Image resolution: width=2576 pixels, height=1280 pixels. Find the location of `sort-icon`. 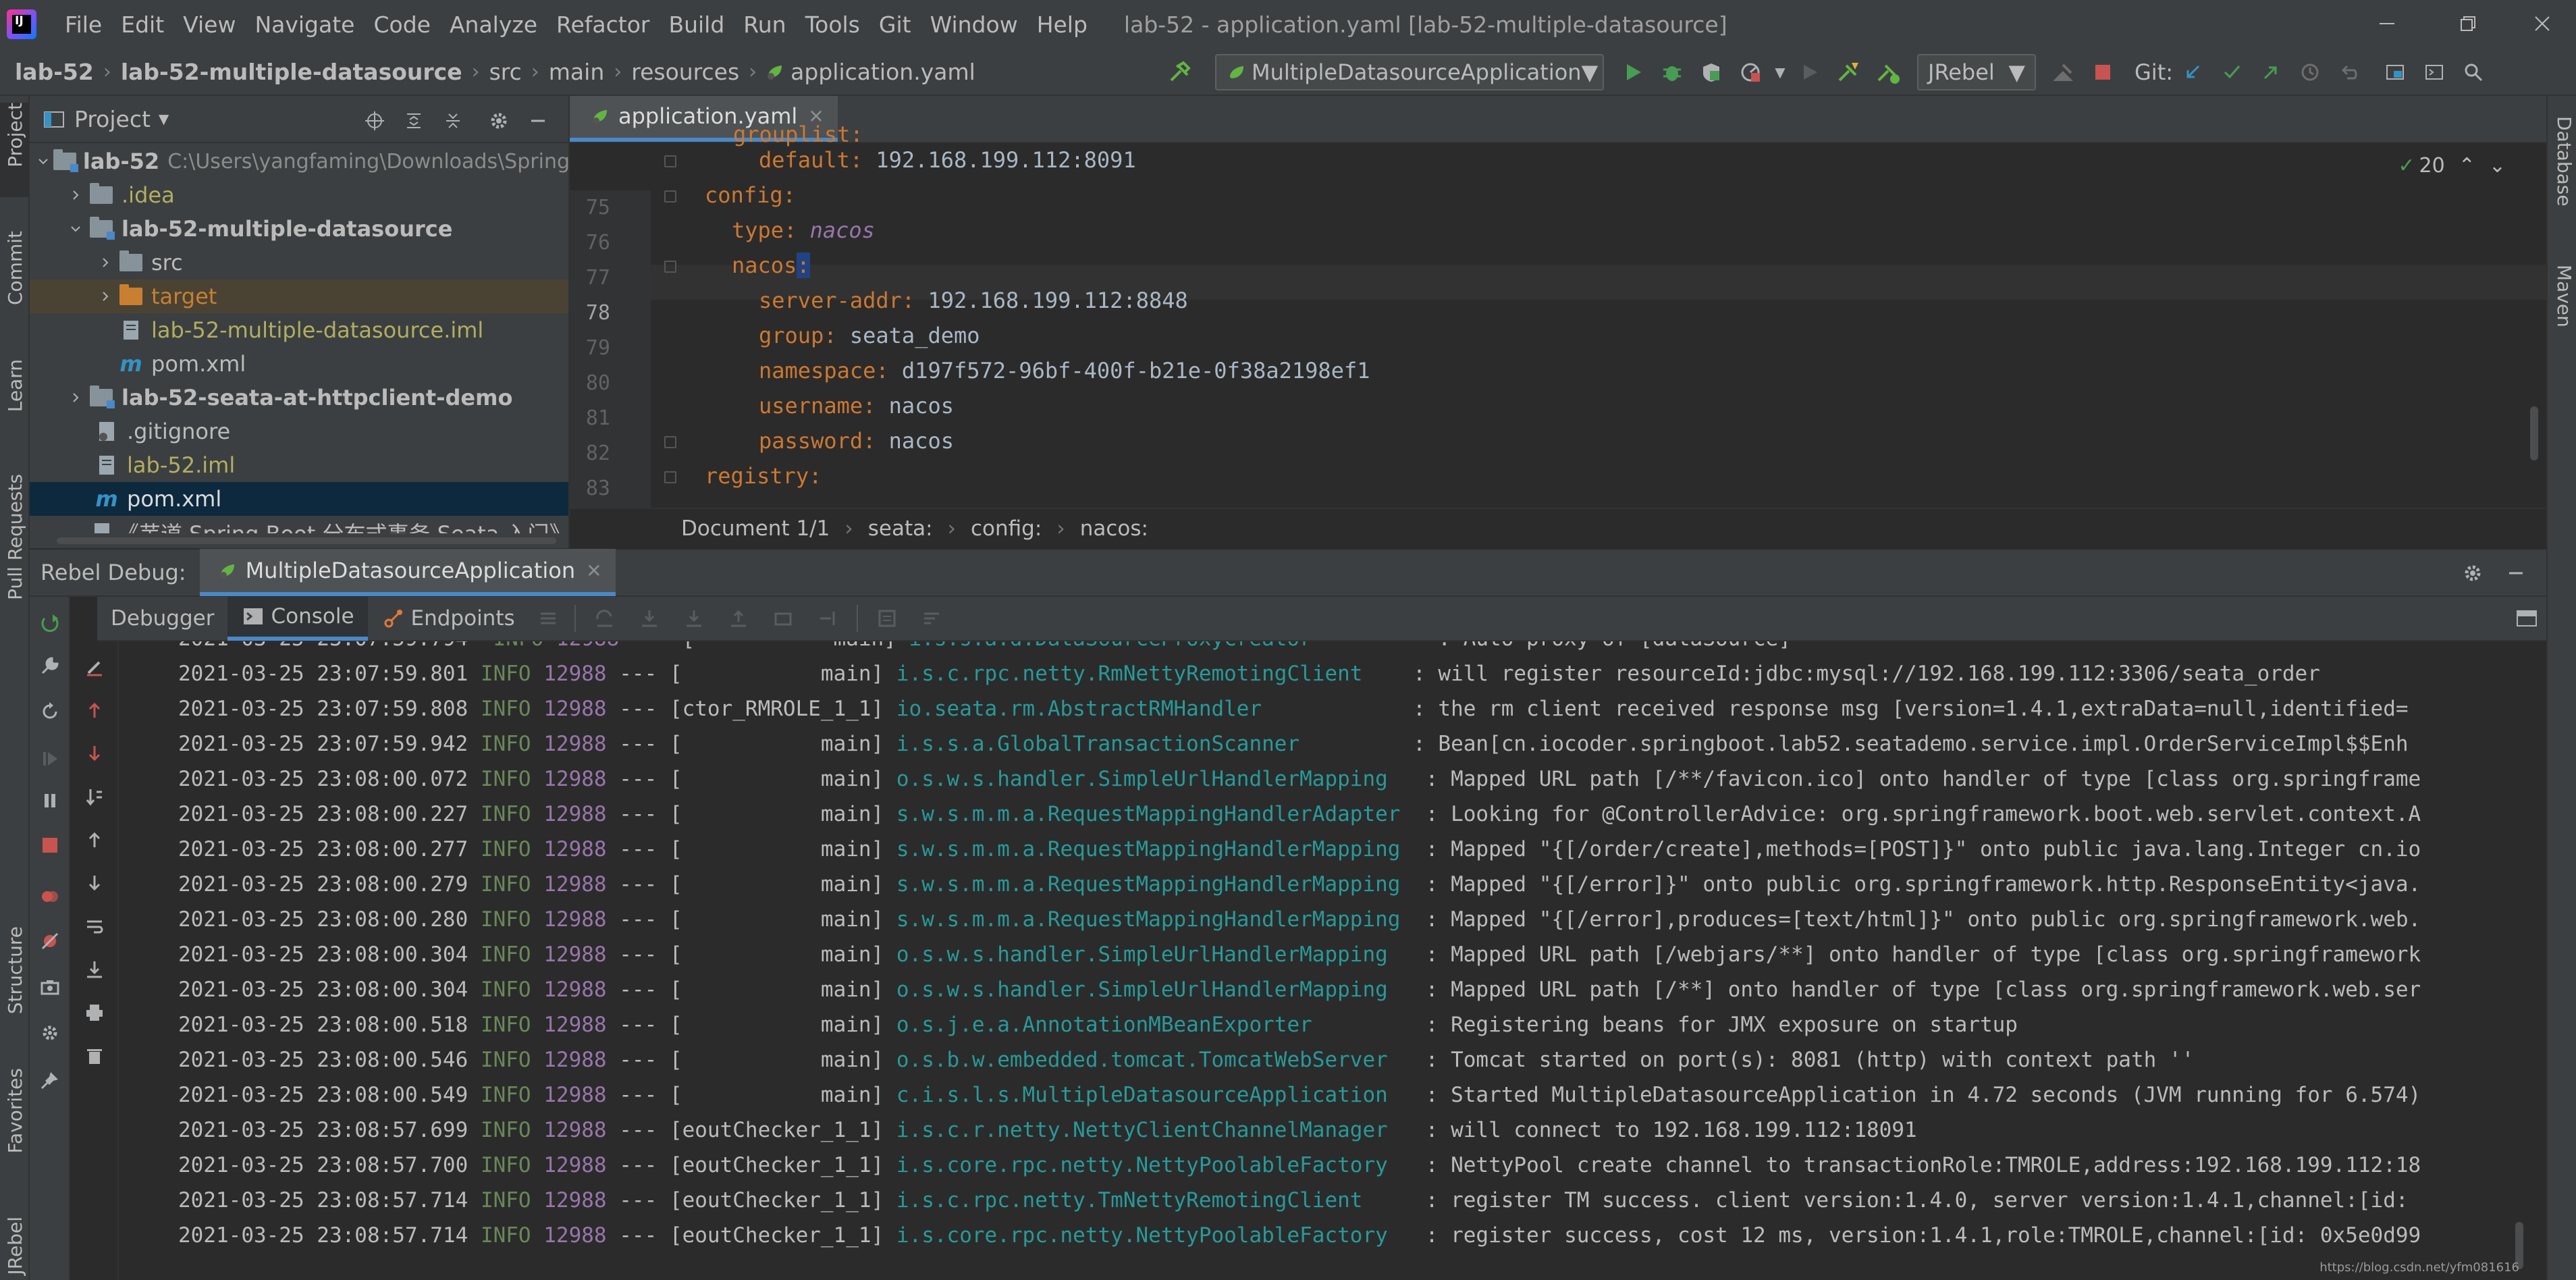

sort-icon is located at coordinates (95, 796).